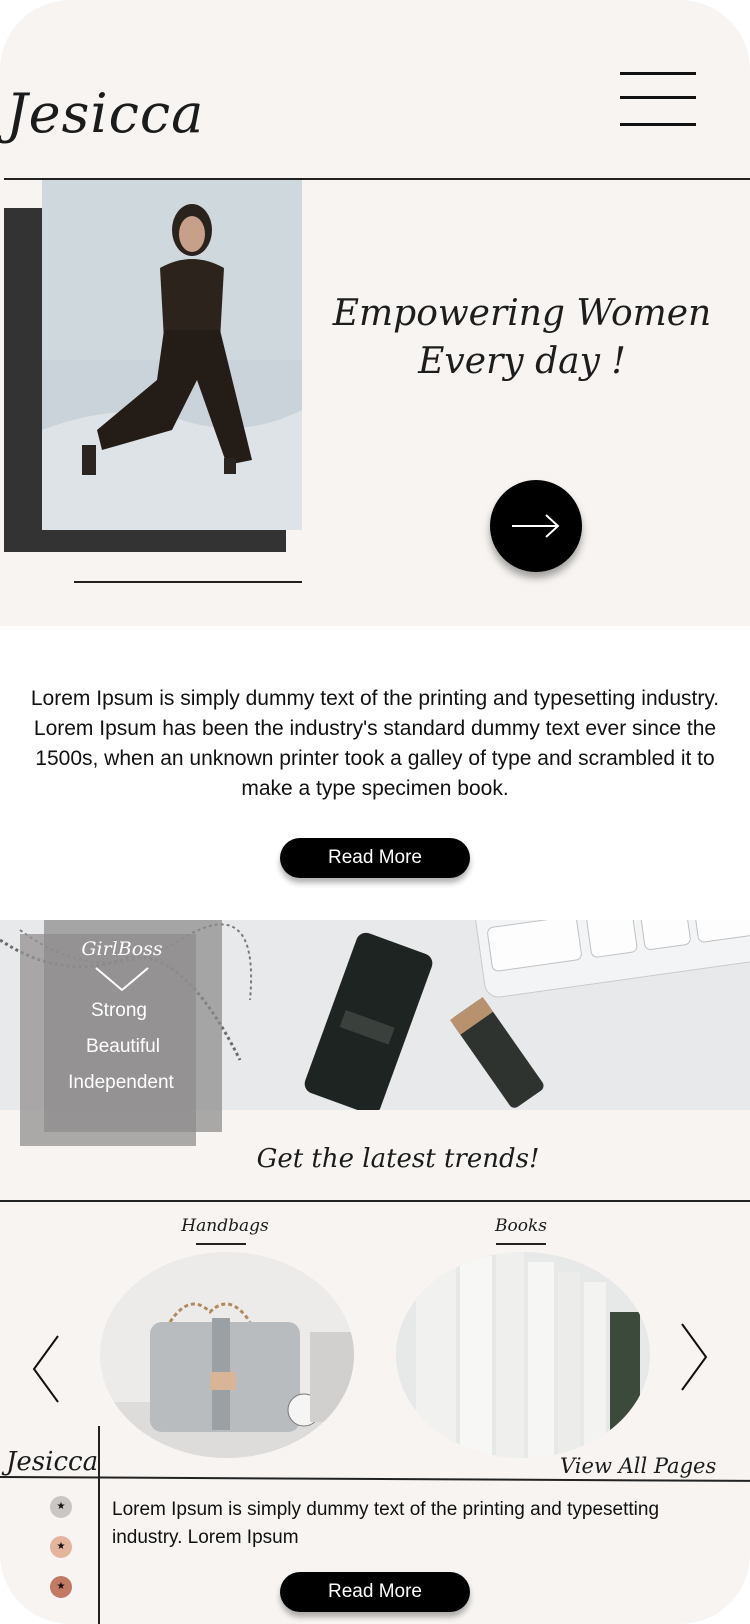 This screenshot has width=750, height=1624. Describe the element at coordinates (122, 979) in the screenshot. I see `chevron-down-icon` at that location.